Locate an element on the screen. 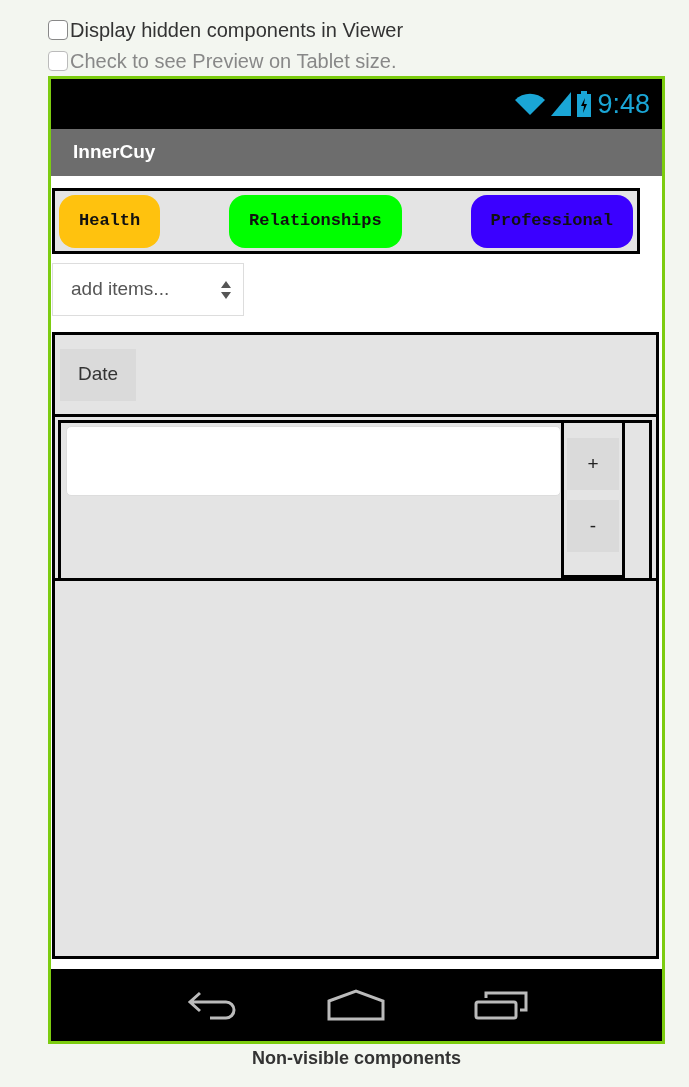  category-button: Relationships is located at coordinates (315, 221).